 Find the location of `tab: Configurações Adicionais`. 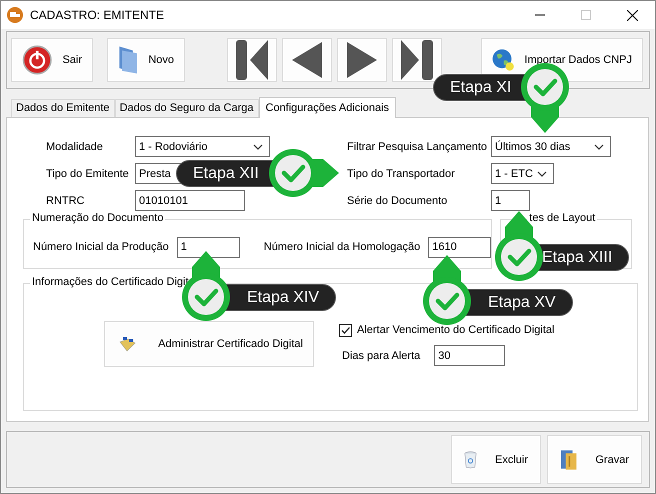

tab: Configurações Adicionais is located at coordinates (327, 107).